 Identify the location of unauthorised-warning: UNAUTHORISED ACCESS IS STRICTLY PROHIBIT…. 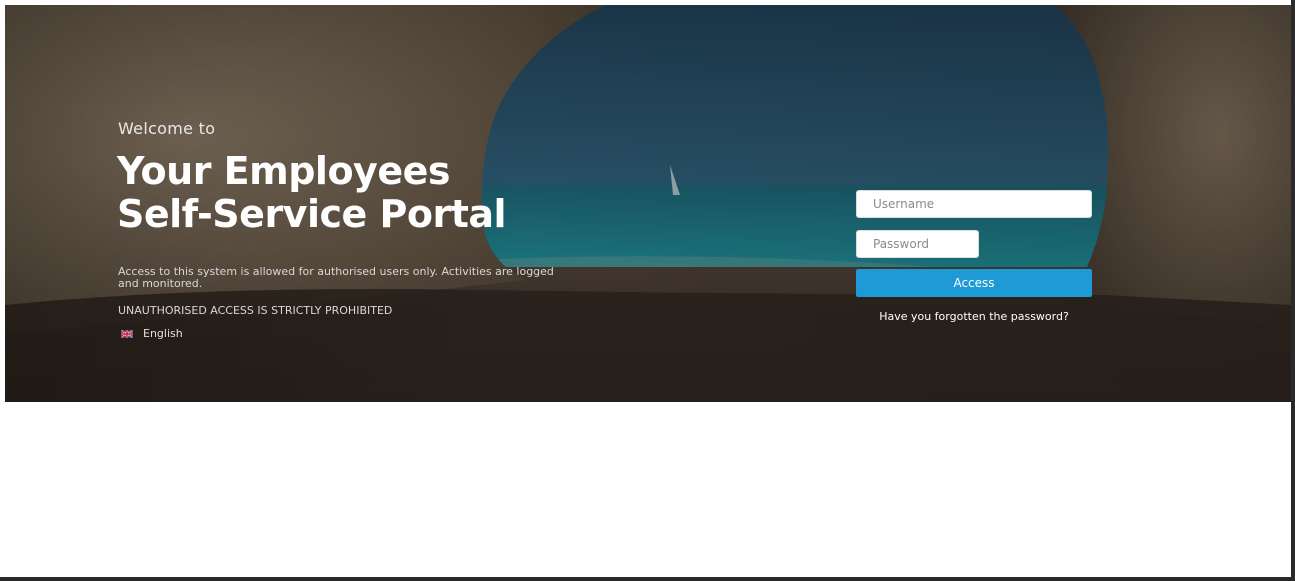
(255, 310).